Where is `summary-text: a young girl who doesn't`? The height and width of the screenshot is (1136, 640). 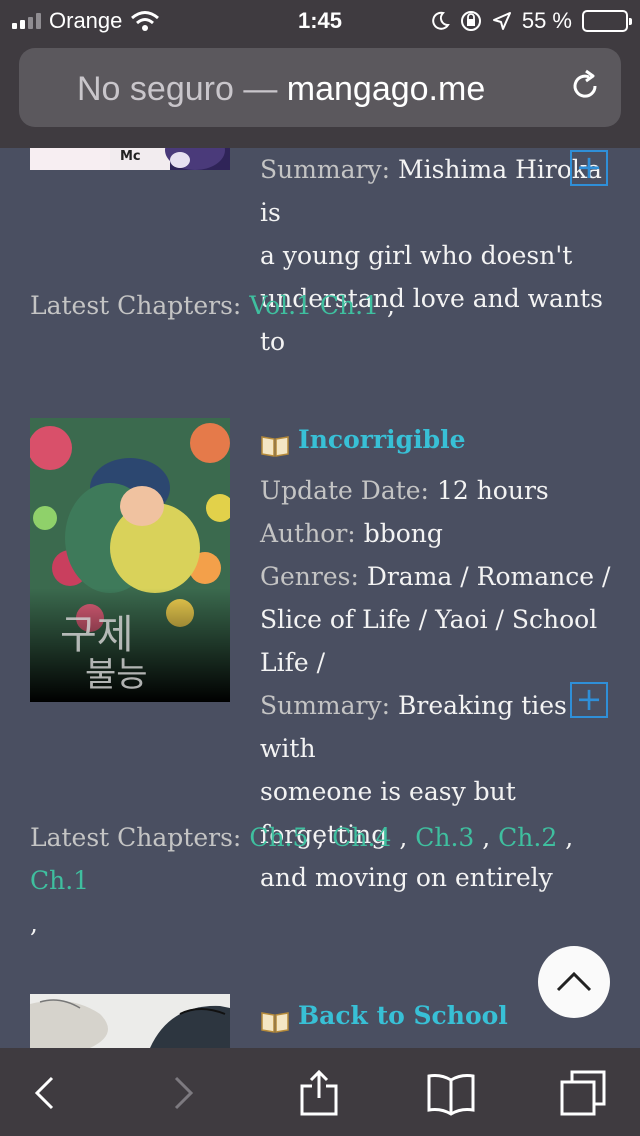 summary-text: a young girl who doesn't is located at coordinates (416, 255).